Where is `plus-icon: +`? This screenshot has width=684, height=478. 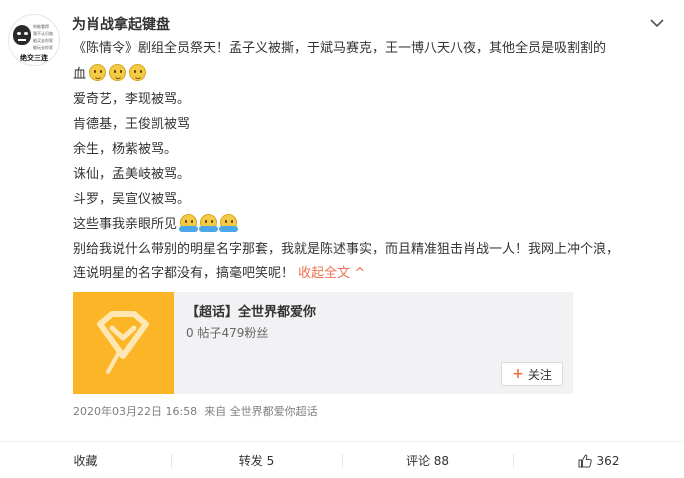
plus-icon: + is located at coordinates (518, 374).